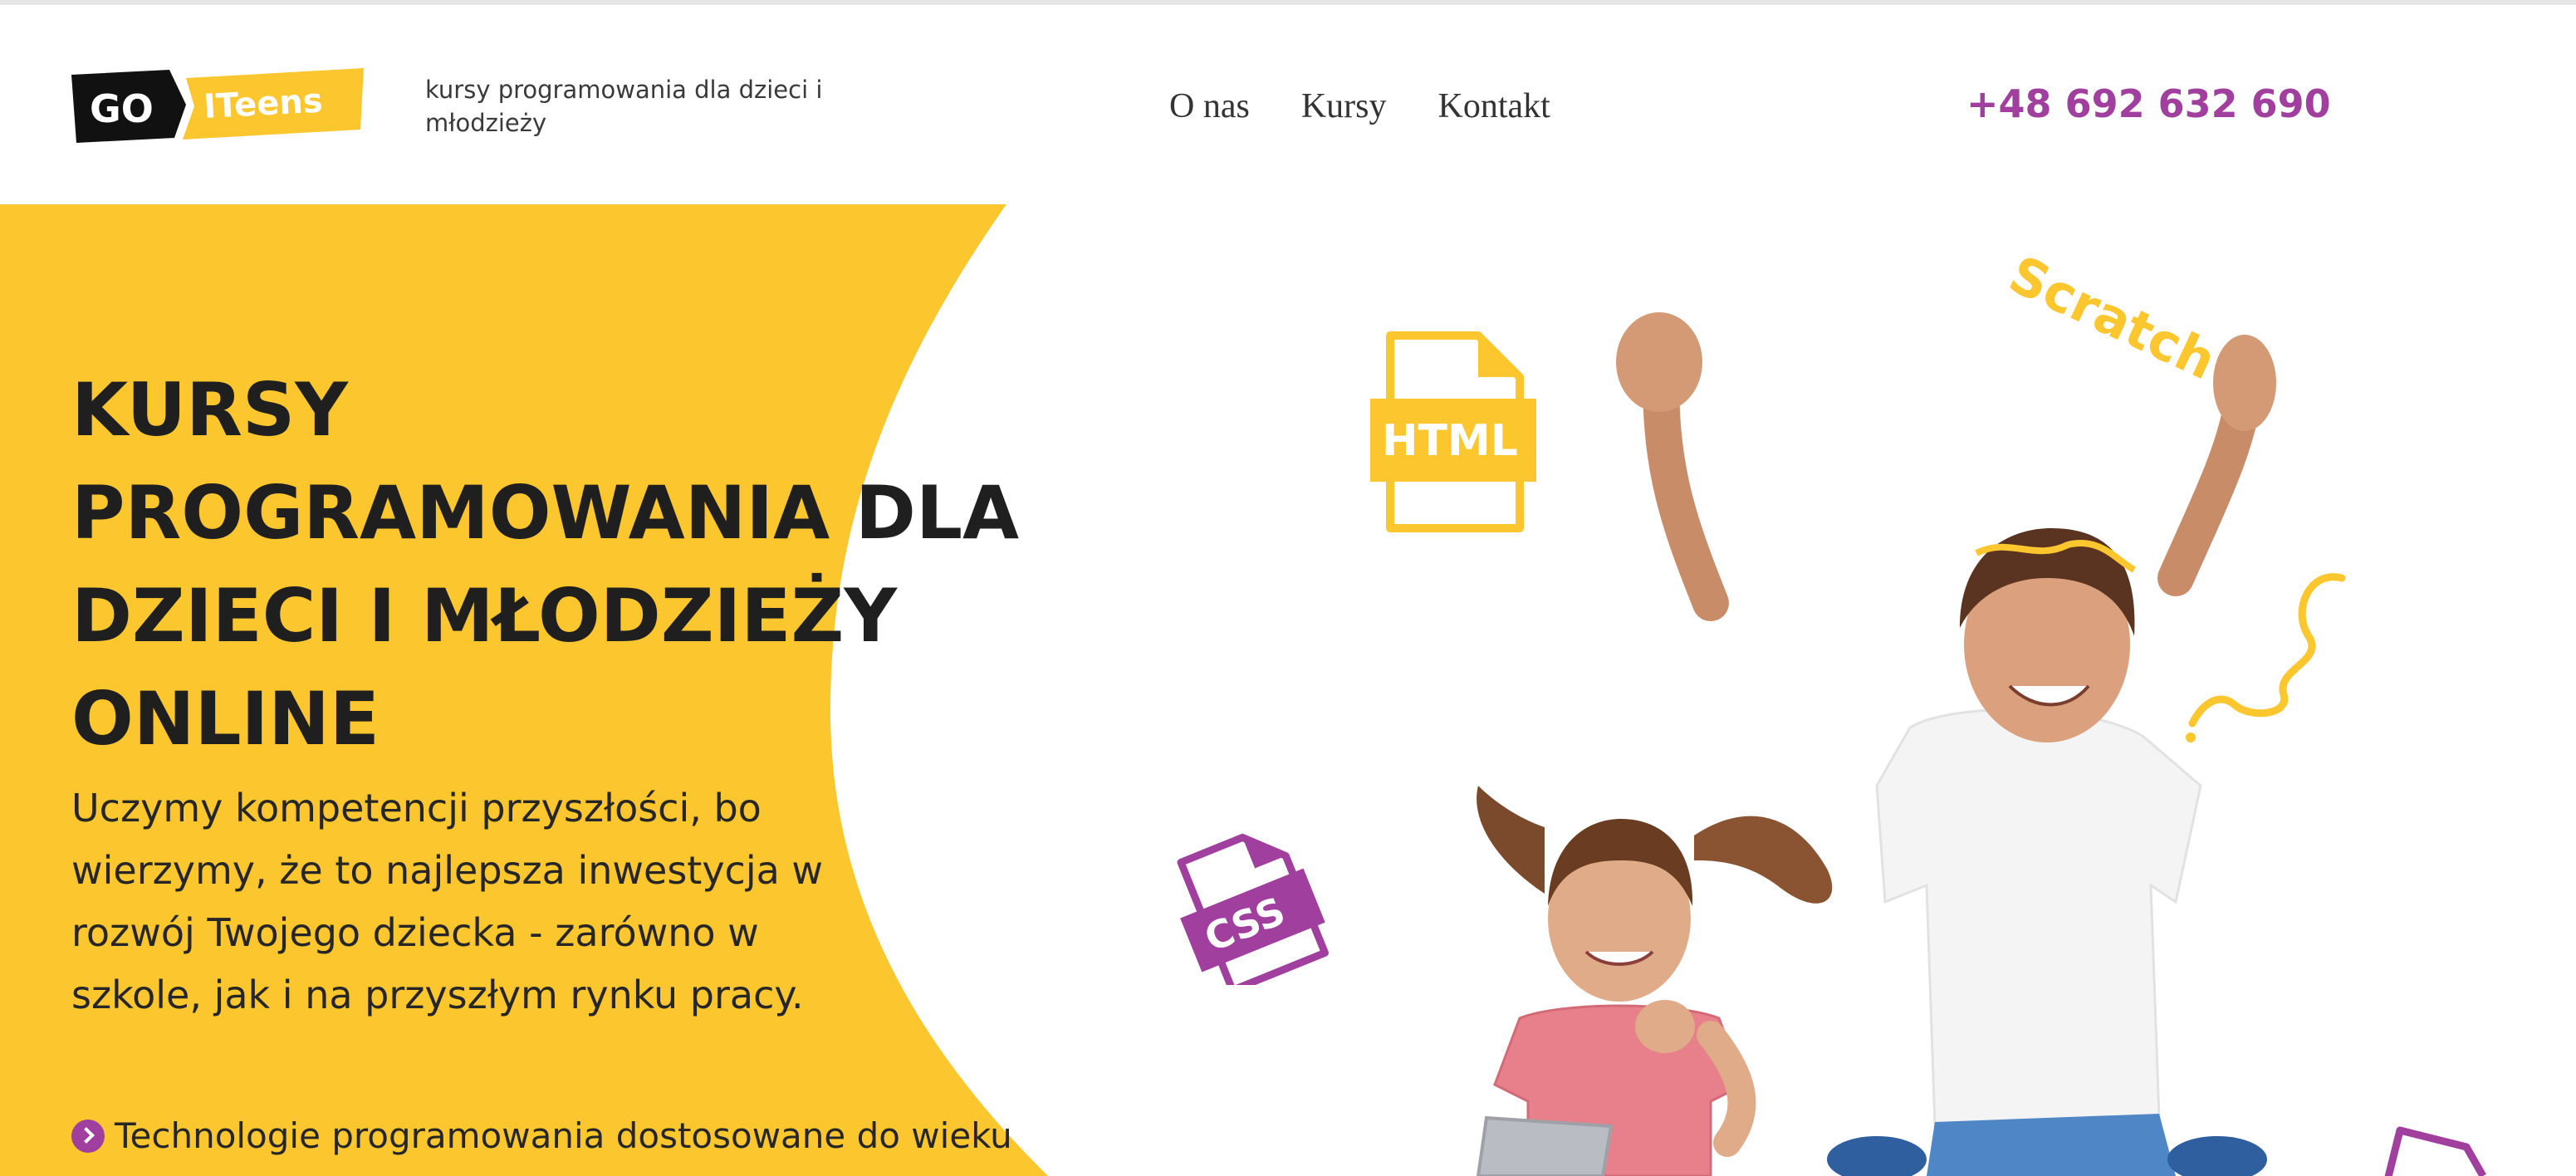  I want to click on chevron-right-icon, so click(88, 1136).